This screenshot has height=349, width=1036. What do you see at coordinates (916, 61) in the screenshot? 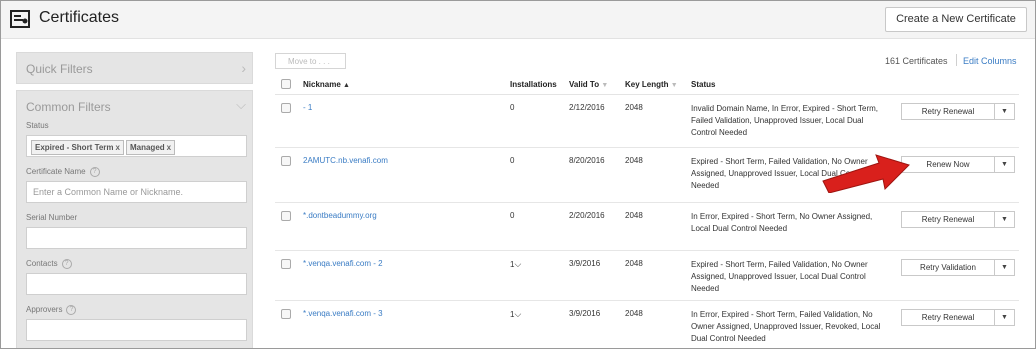
I see `certificate-count: 161 Certificates` at bounding box center [916, 61].